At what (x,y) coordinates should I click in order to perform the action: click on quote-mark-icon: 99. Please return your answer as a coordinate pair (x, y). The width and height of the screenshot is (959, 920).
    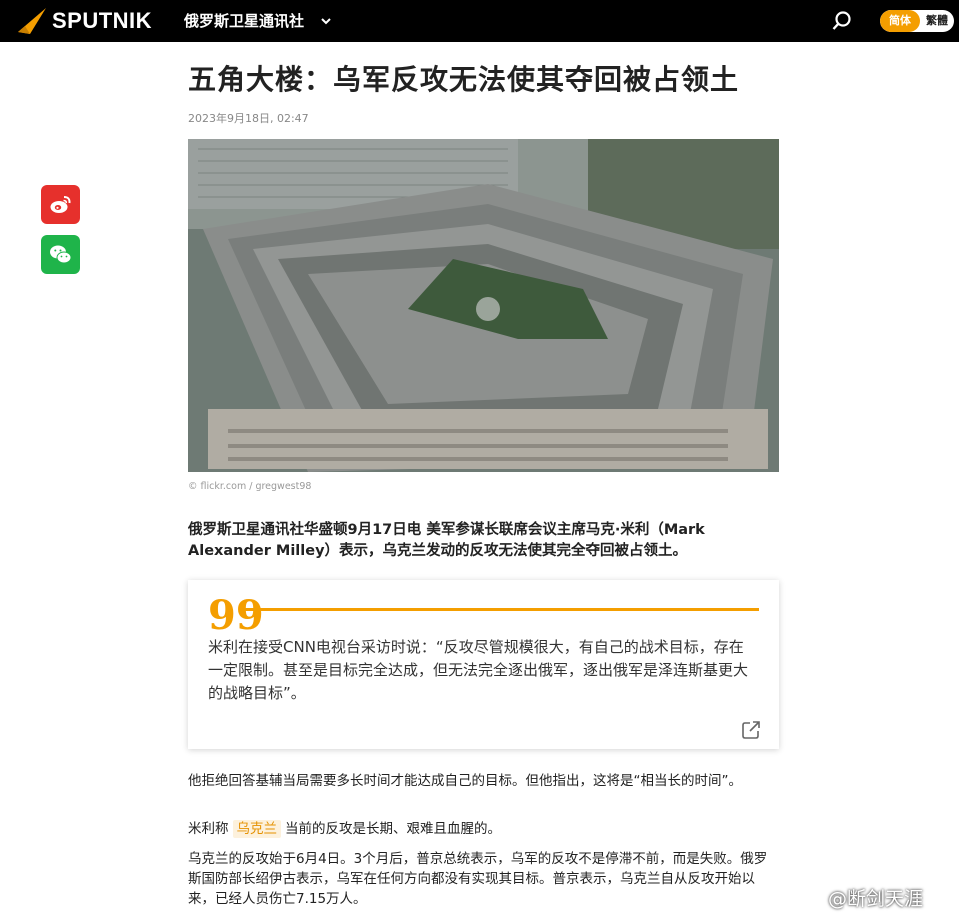
    Looking at the image, I should click on (236, 615).